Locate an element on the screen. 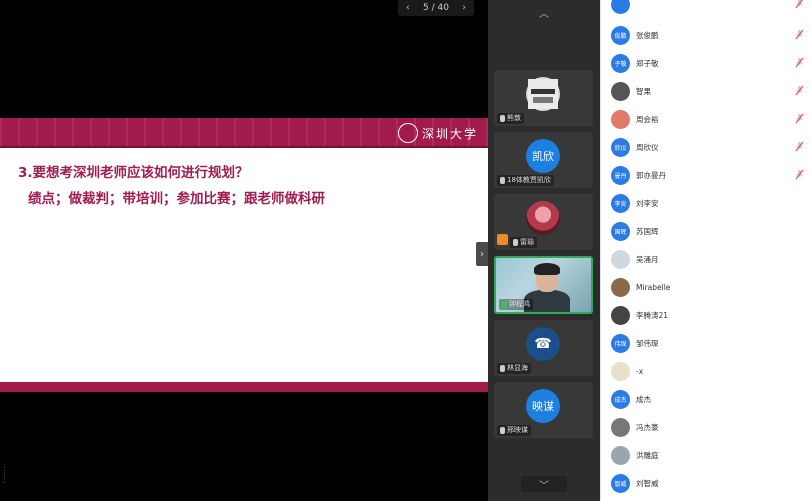  scroll-up-button: ︿ is located at coordinates (544, 12).